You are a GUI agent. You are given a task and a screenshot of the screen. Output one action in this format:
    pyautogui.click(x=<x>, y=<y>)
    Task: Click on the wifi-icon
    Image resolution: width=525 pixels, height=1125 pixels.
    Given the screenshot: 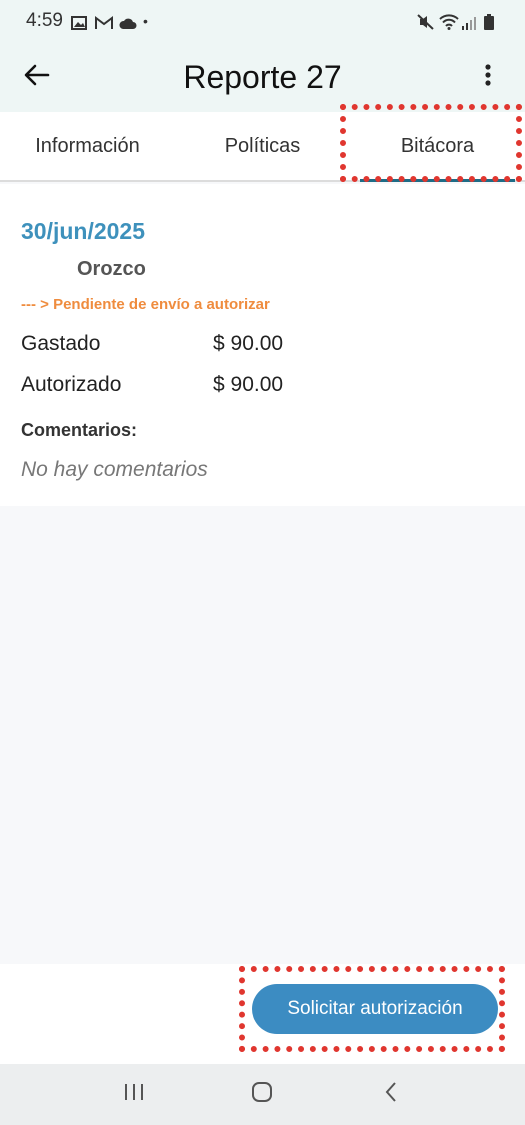 What is the action you would take?
    pyautogui.click(x=449, y=22)
    